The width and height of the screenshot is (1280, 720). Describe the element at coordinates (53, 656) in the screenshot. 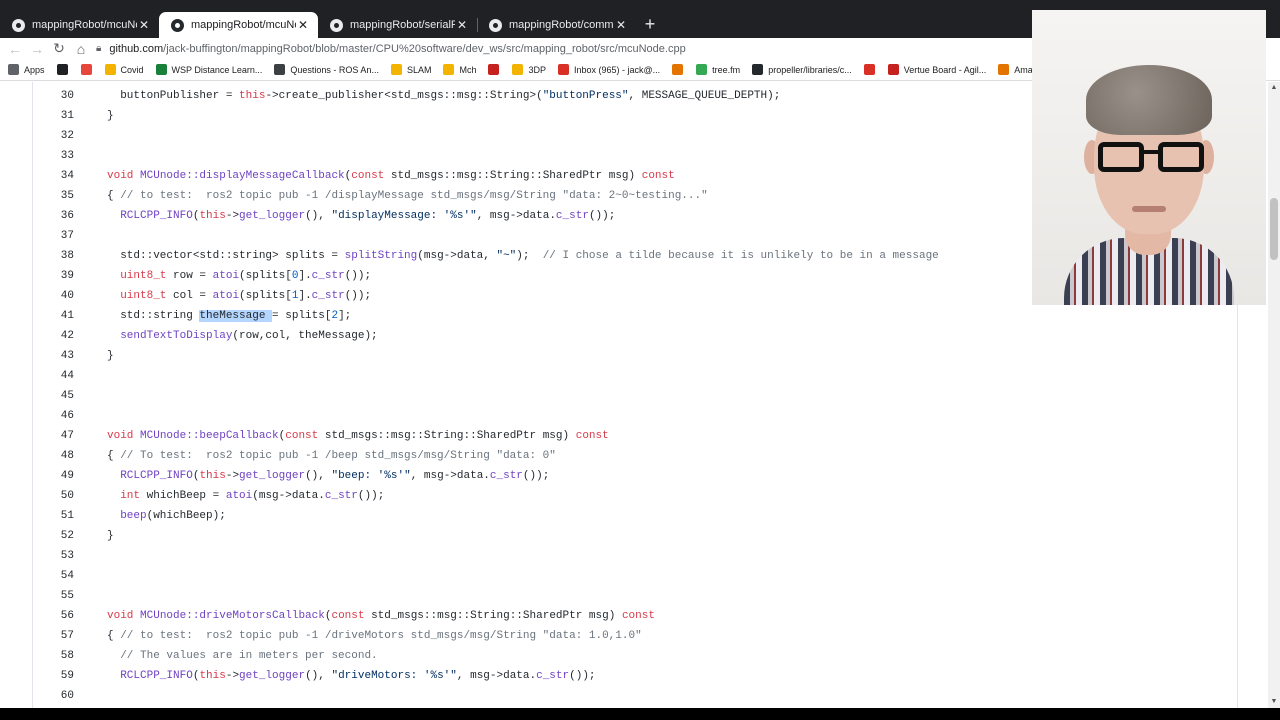

I see `line-number: 58` at that location.